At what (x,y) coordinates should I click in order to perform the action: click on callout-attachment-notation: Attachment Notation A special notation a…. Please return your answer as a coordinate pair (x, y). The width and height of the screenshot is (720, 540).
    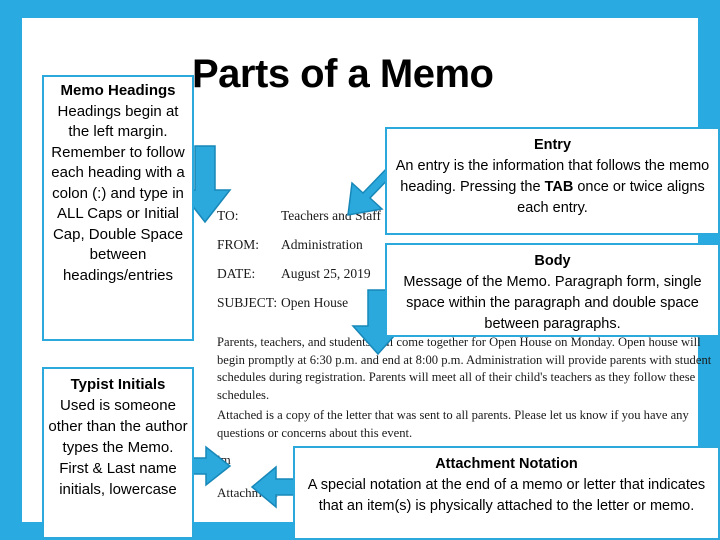
    Looking at the image, I should click on (506, 493).